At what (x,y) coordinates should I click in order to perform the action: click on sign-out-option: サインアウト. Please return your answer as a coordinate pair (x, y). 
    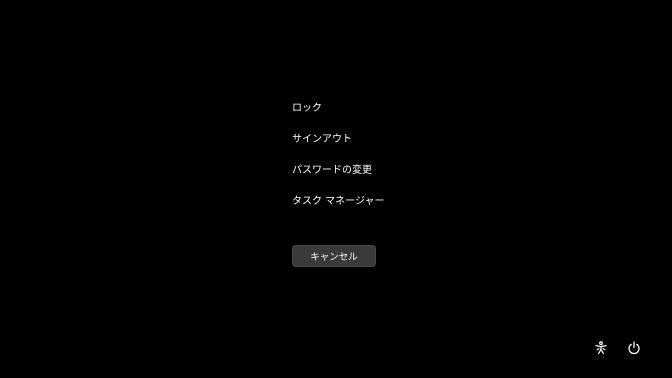
    Looking at the image, I should click on (338, 140).